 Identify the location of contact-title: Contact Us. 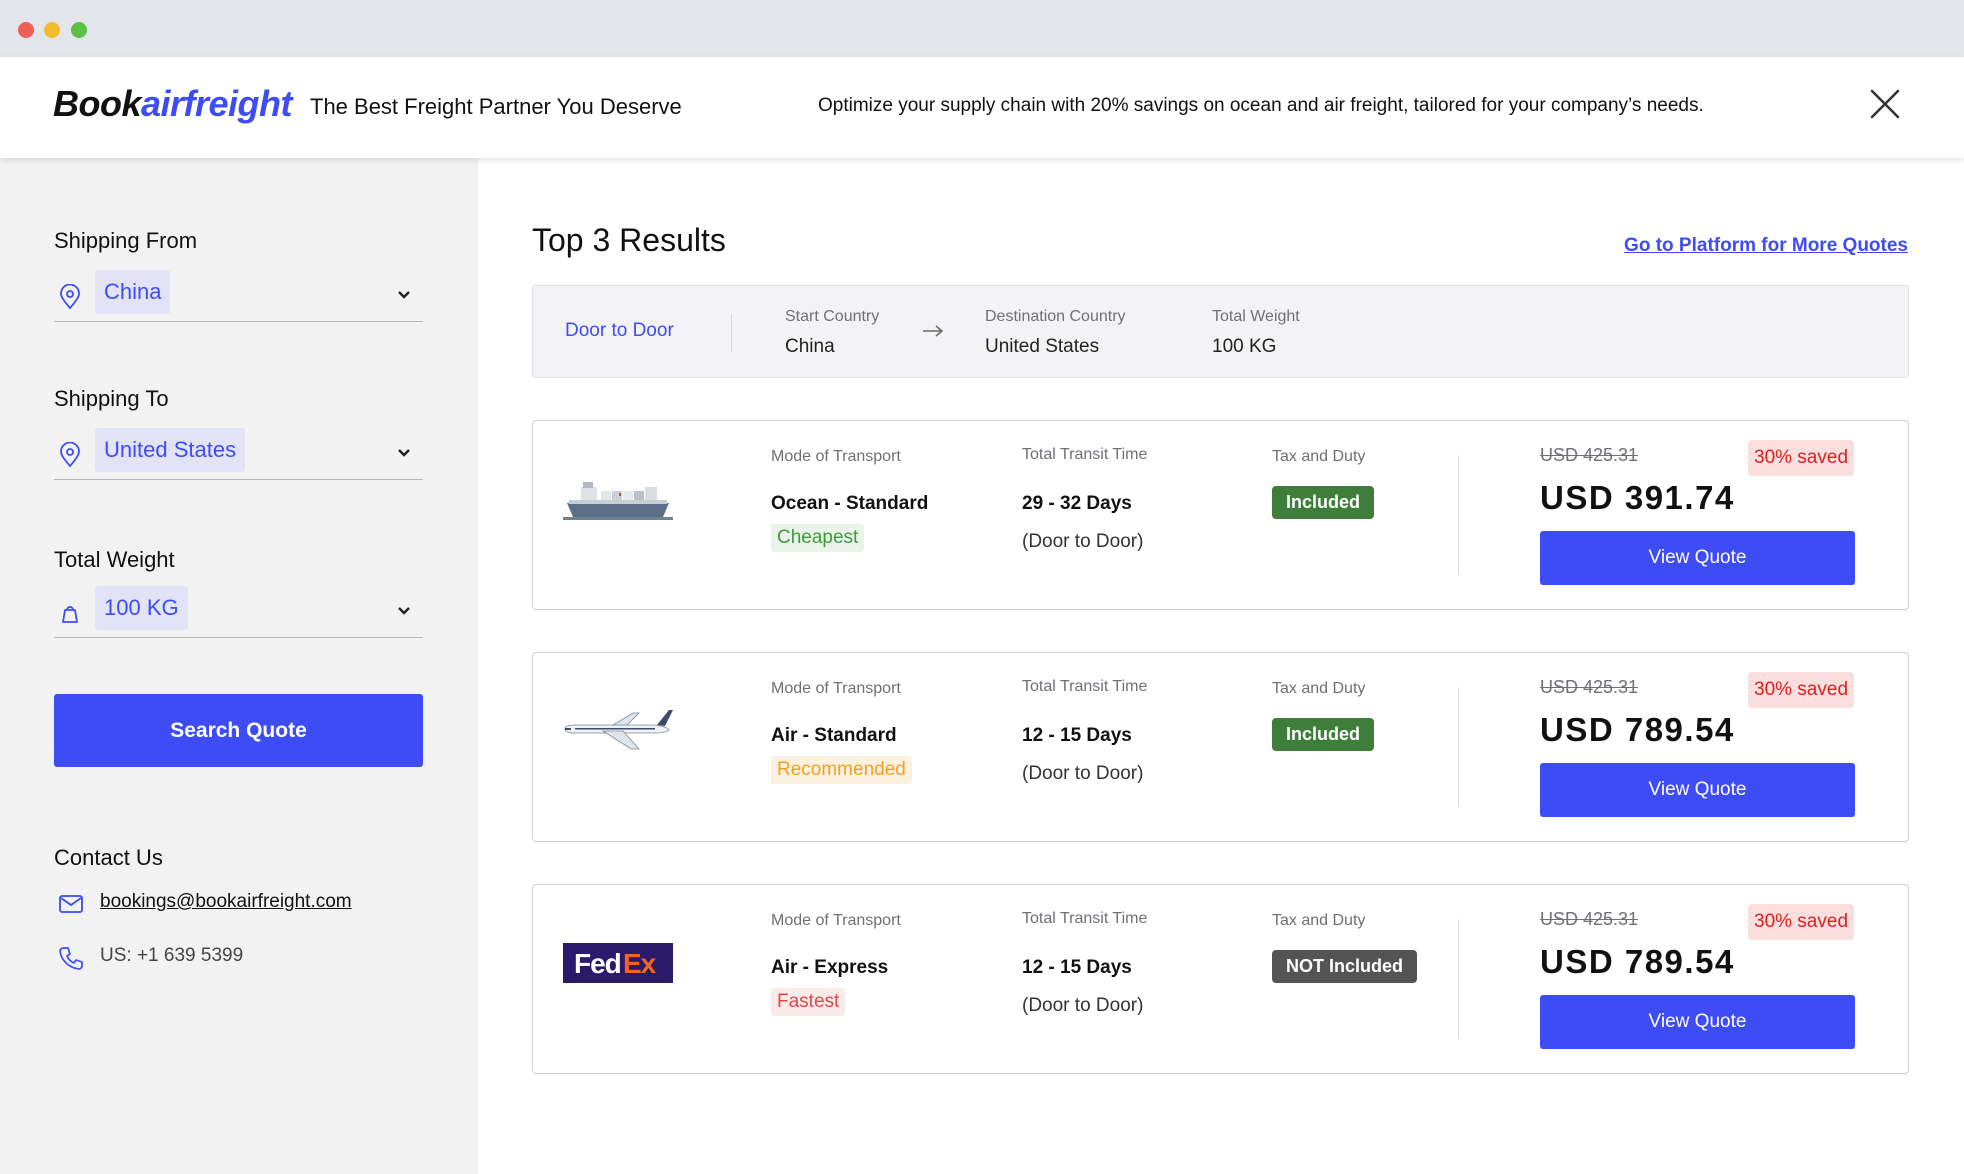
(108, 857).